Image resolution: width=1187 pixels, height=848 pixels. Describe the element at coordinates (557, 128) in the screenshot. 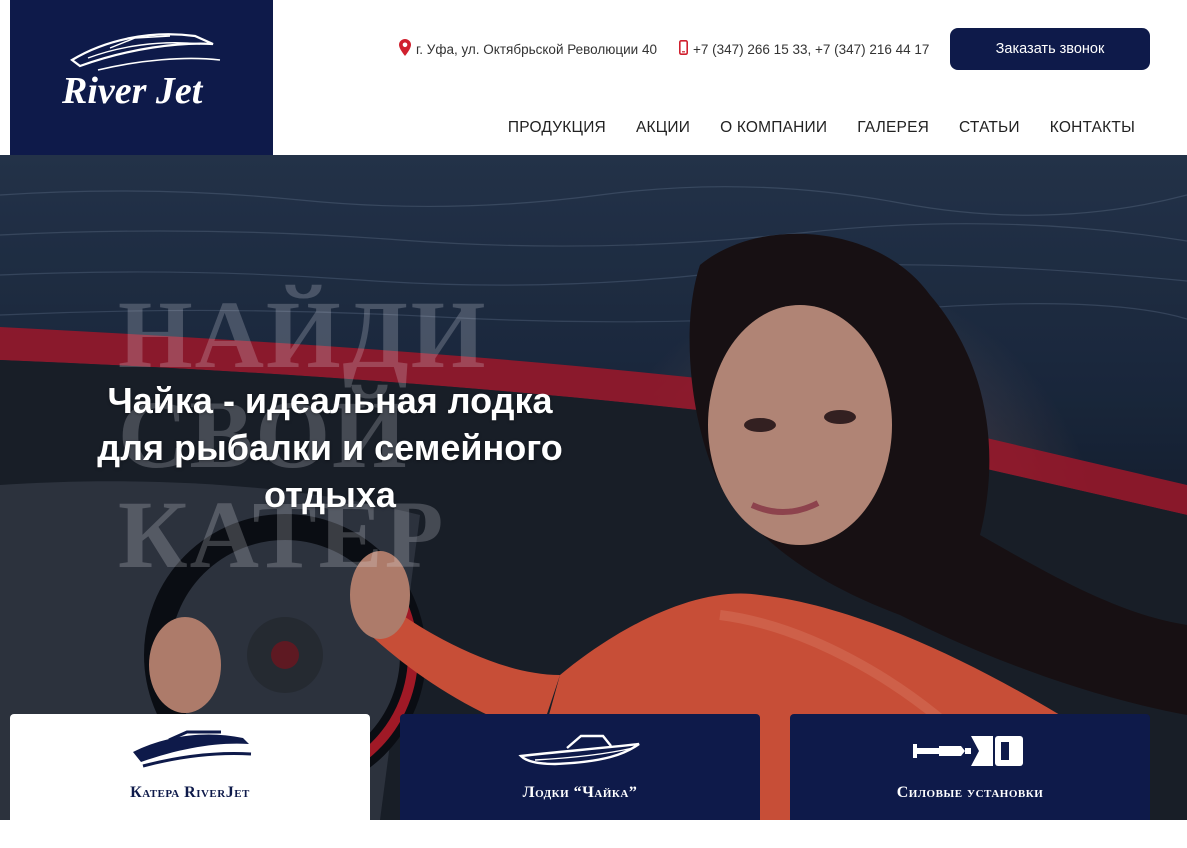

I see `nav-item-products: ПРОДУКЦИЯ` at that location.